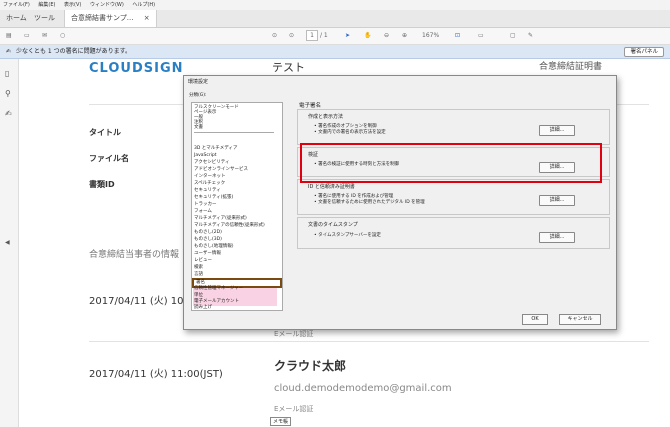  What do you see at coordinates (46, 5) in the screenshot?
I see `menu-edit: 編集(E)` at bounding box center [46, 5].